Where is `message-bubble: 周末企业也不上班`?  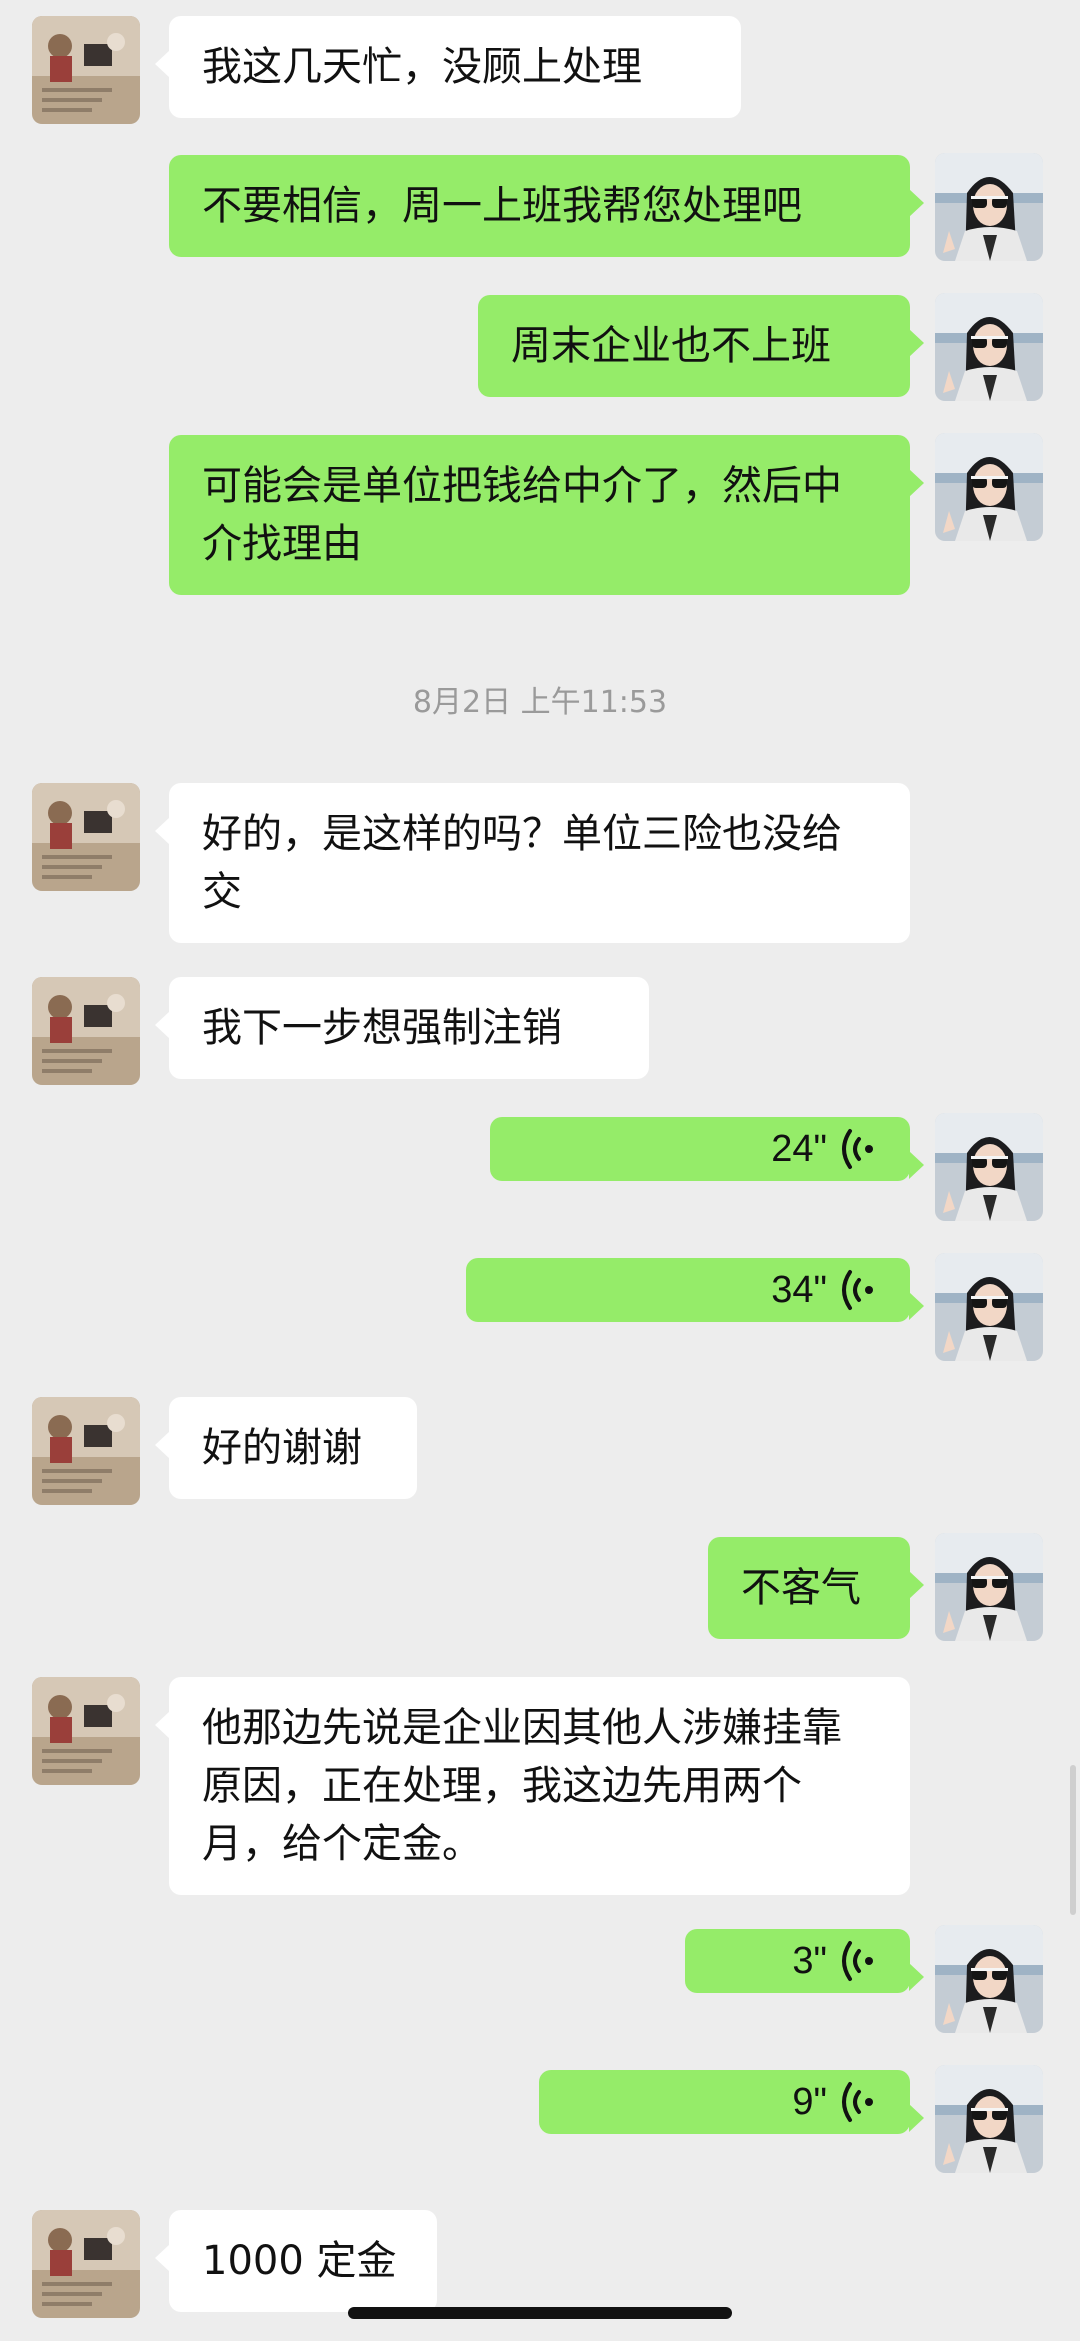
message-bubble: 周末企业也不上班 is located at coordinates (701, 346).